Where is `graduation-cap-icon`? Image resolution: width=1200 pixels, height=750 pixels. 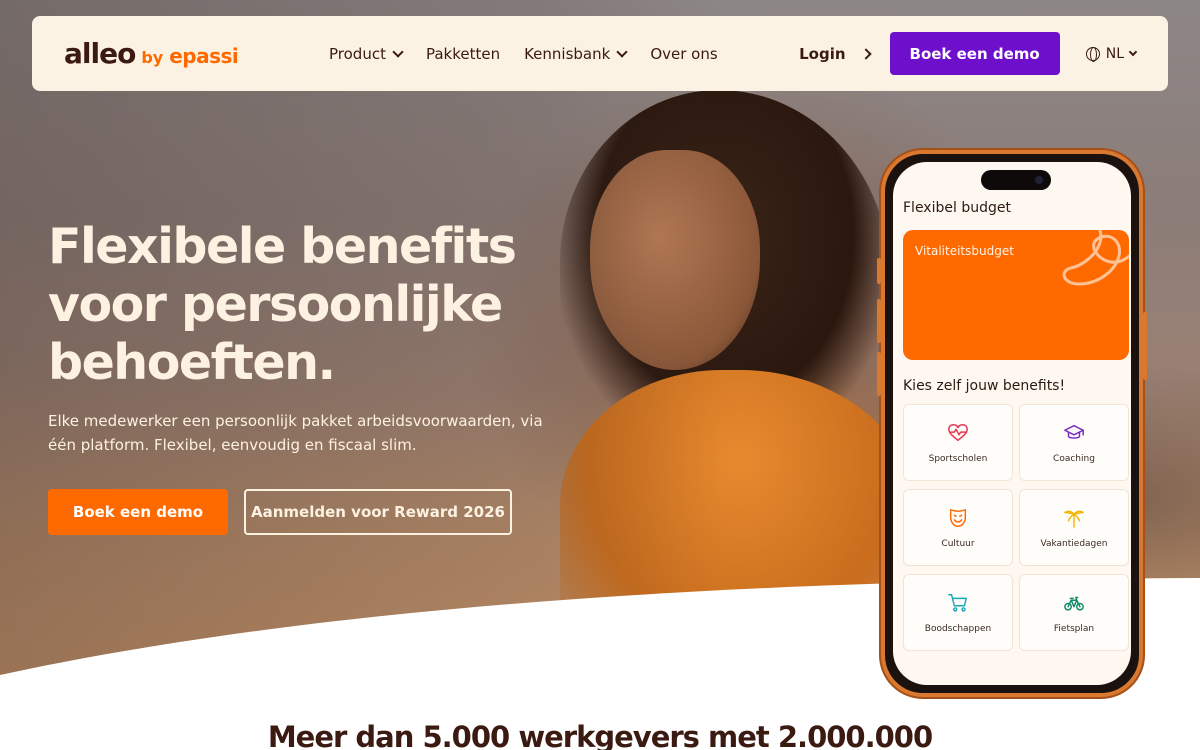
graduation-cap-icon is located at coordinates (1074, 431).